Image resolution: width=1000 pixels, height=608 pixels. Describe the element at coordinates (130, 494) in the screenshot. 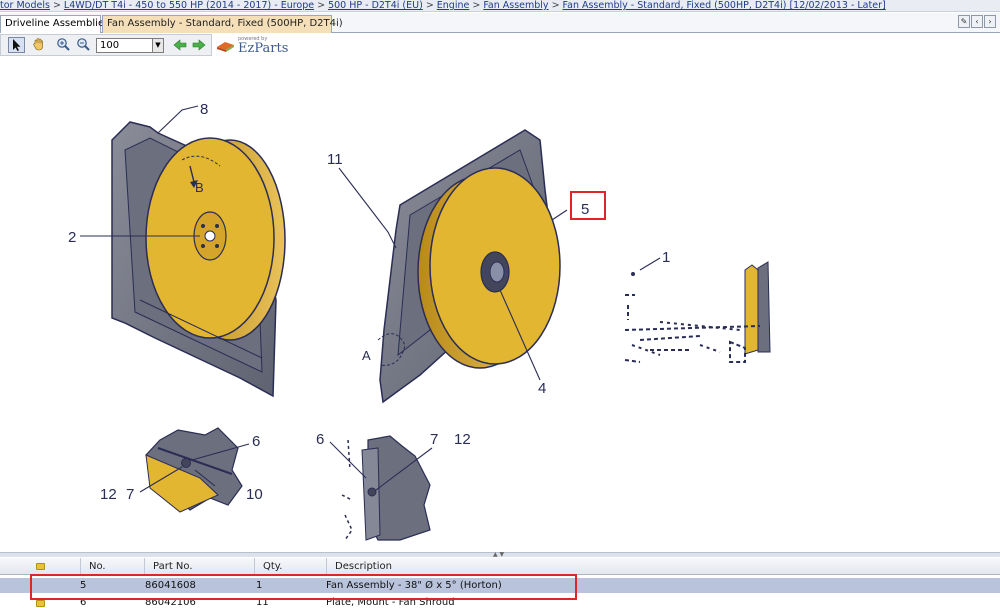

I see `callout-7-detail1: 7` at that location.